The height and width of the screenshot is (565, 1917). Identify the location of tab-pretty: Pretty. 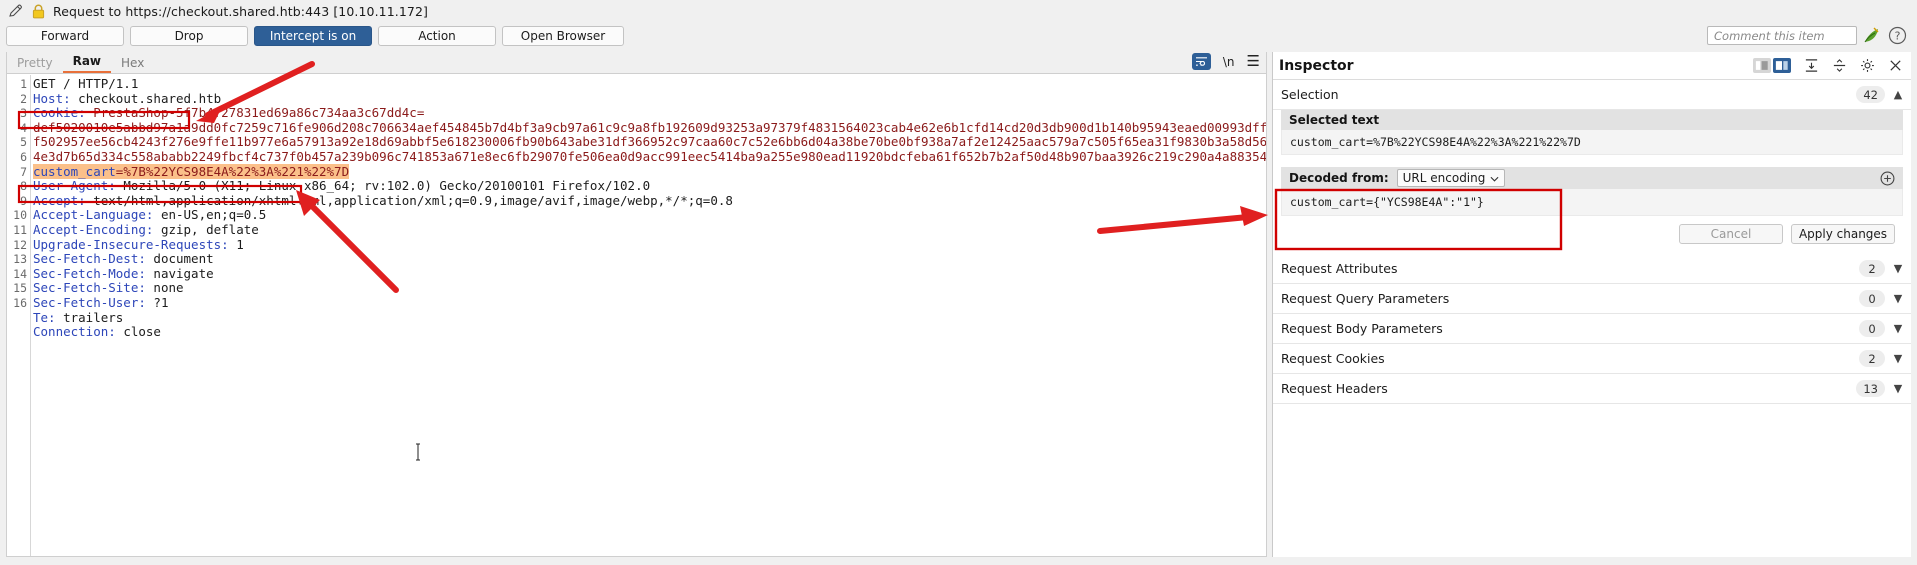
(35, 64).